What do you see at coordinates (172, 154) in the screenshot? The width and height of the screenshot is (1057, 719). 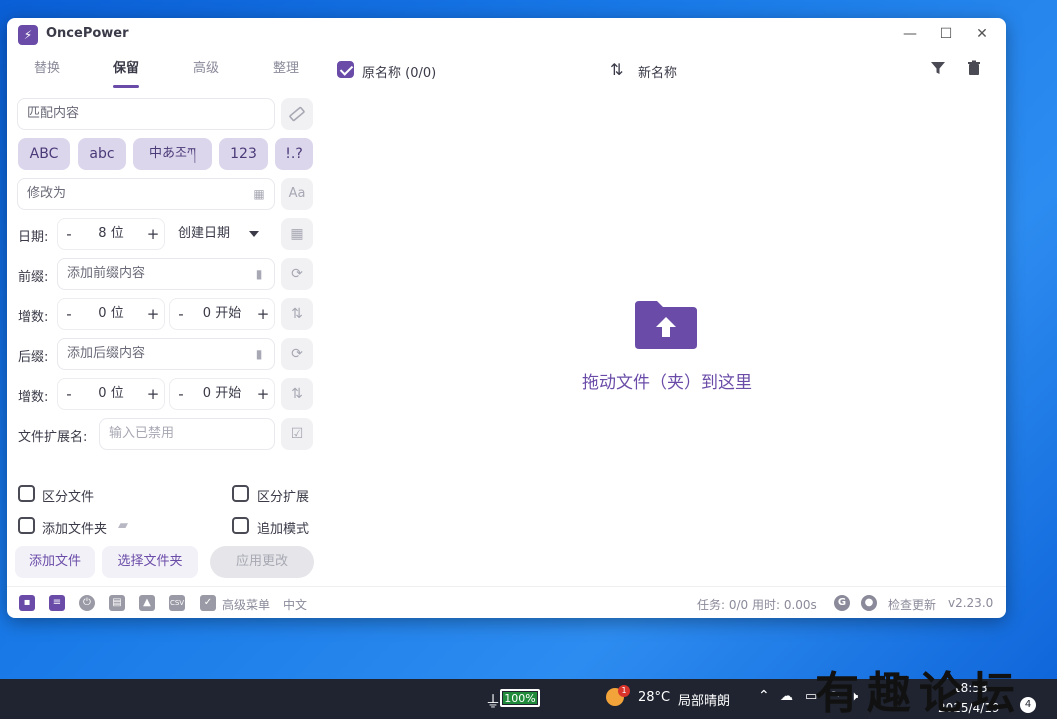 I see `chip-cjk: 中あ조ཀ` at bounding box center [172, 154].